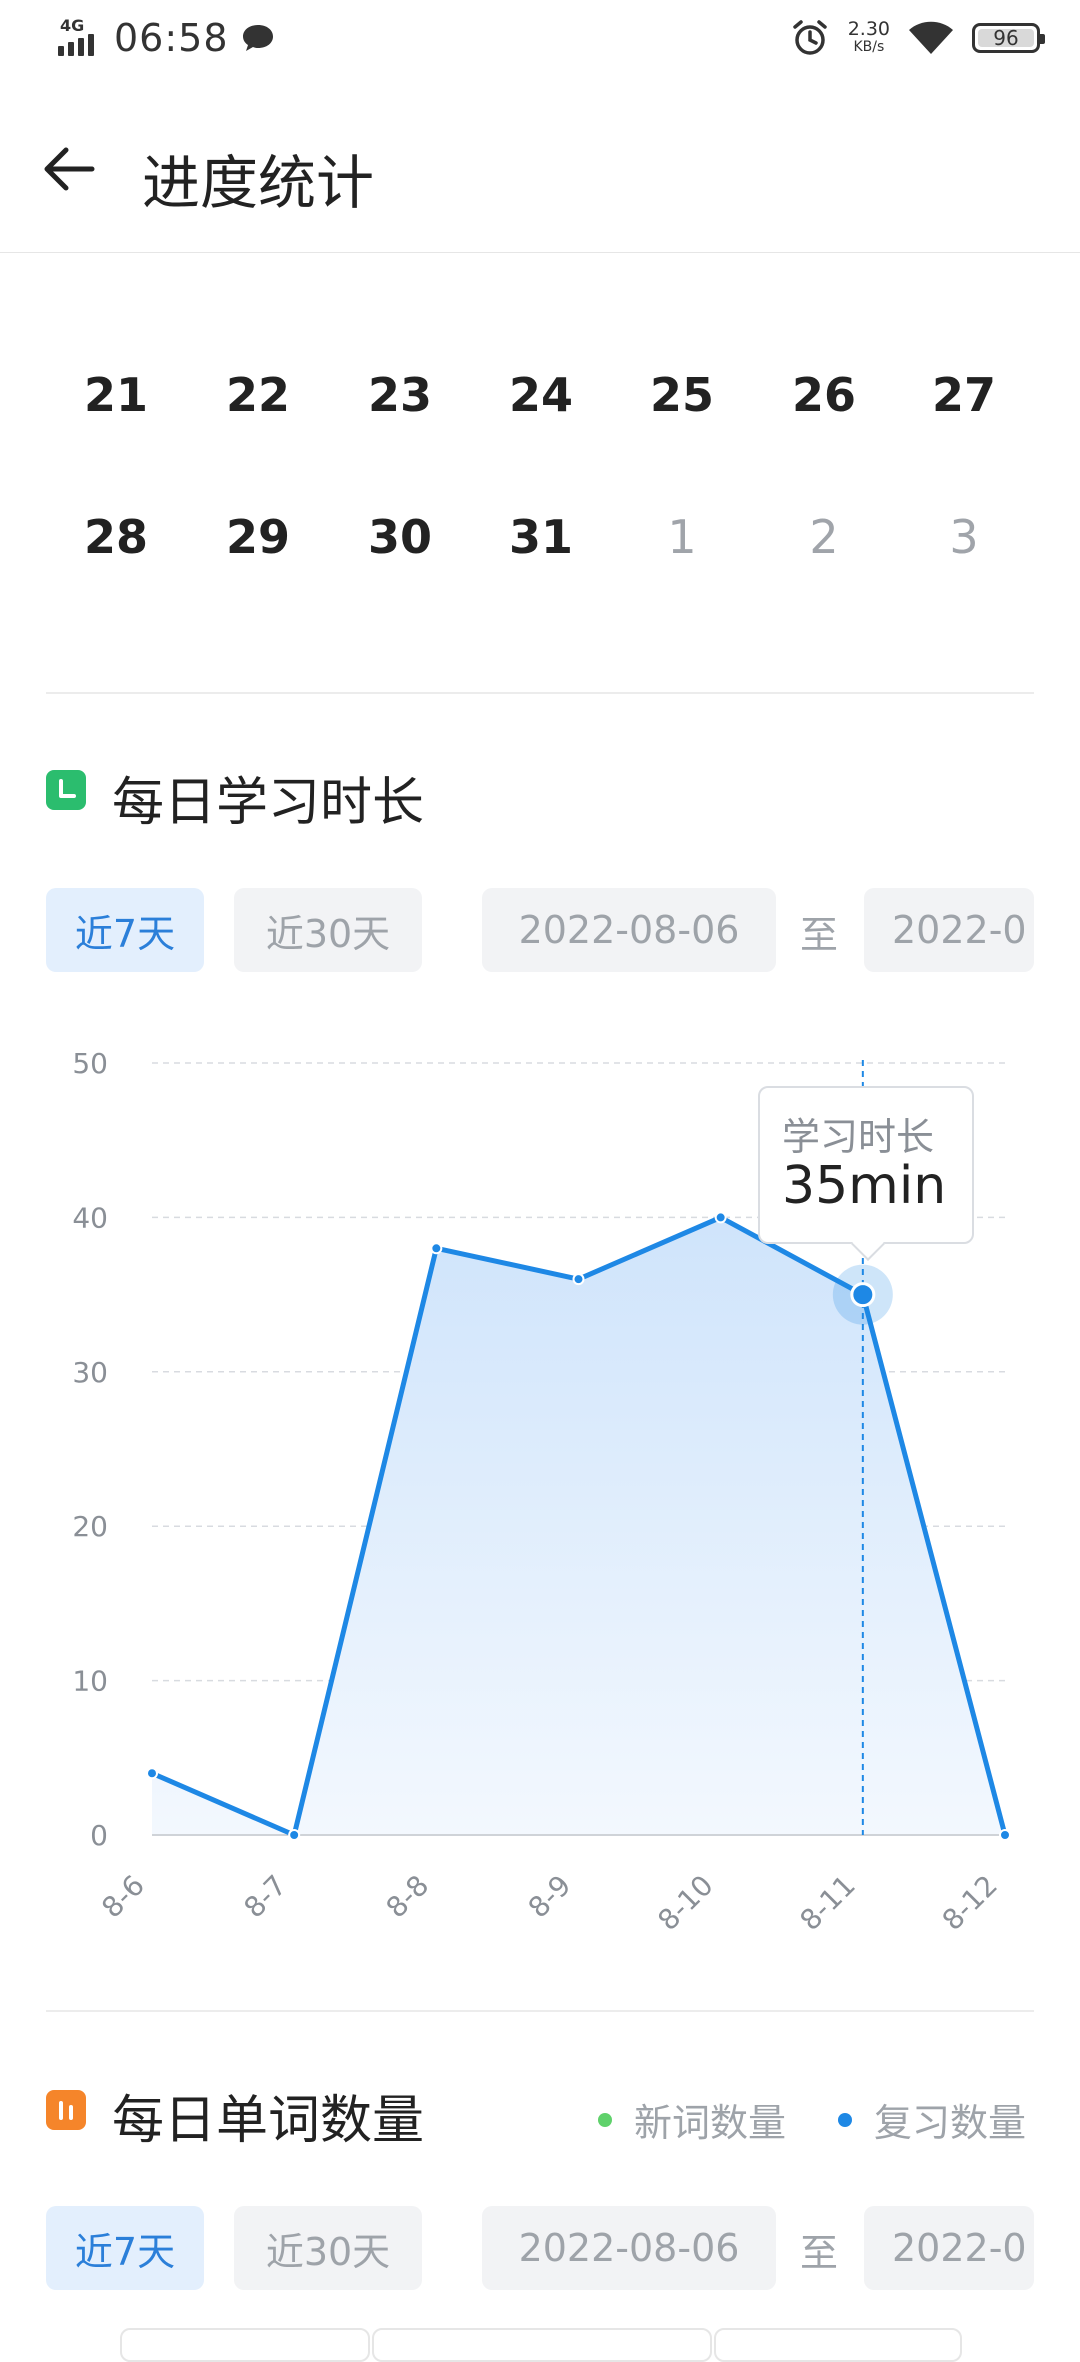 The height and width of the screenshot is (2362, 1080). What do you see at coordinates (171, 38) in the screenshot?
I see `status-time: 06:58` at bounding box center [171, 38].